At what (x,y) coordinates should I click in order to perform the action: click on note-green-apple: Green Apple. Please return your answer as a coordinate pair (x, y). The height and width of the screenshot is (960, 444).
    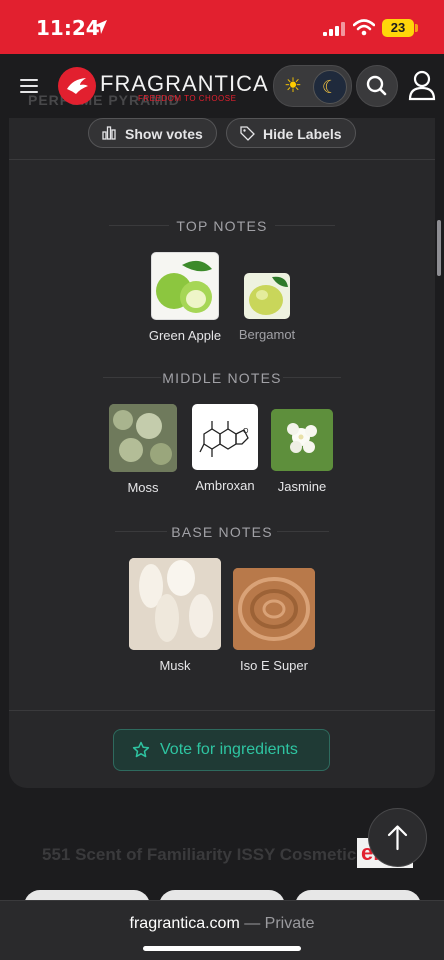
    Looking at the image, I should click on (185, 297).